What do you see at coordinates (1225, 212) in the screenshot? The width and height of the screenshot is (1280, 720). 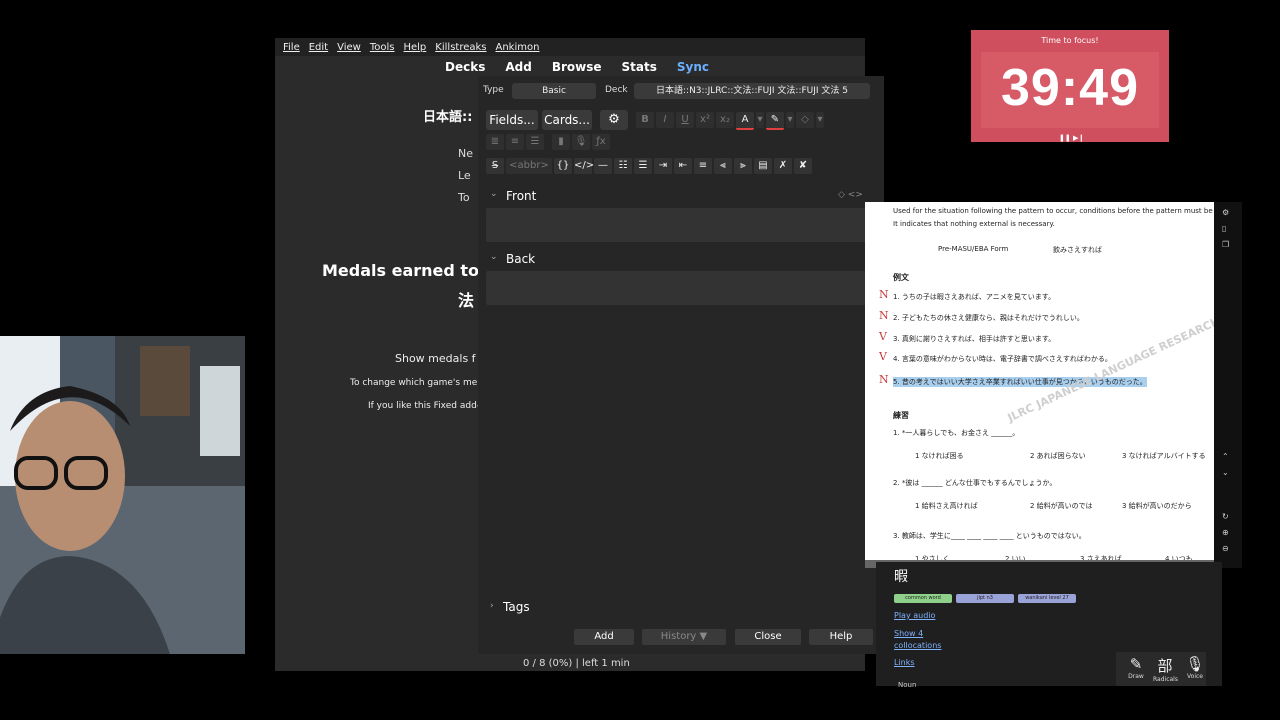 I see `pdf-settings-icon: ⚙` at bounding box center [1225, 212].